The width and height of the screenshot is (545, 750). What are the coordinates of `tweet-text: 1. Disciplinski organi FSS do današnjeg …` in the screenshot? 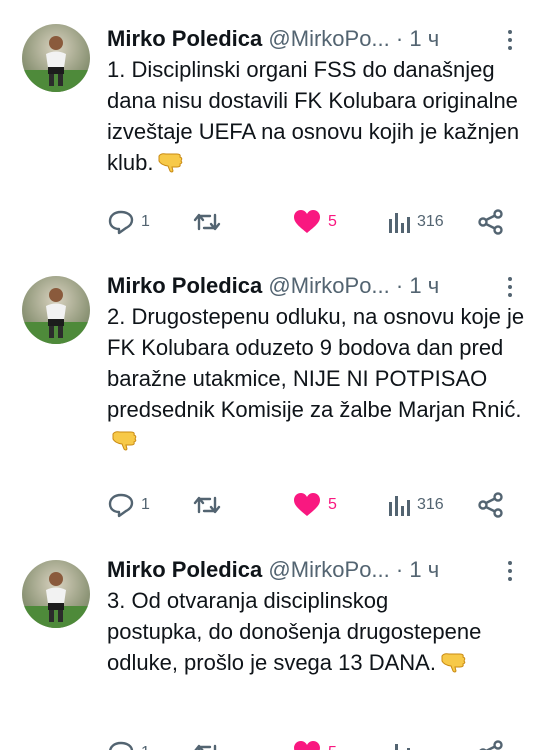 It's located at (319, 116).